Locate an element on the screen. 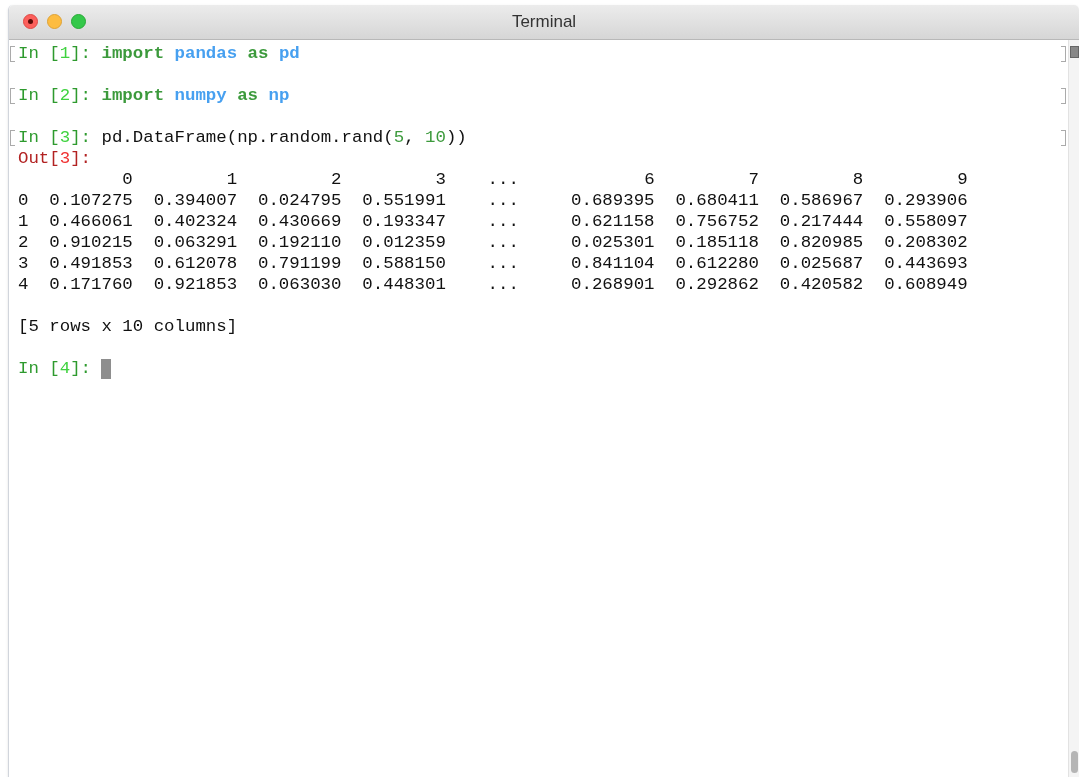  table-cell: 0.558097 is located at coordinates (926, 221).